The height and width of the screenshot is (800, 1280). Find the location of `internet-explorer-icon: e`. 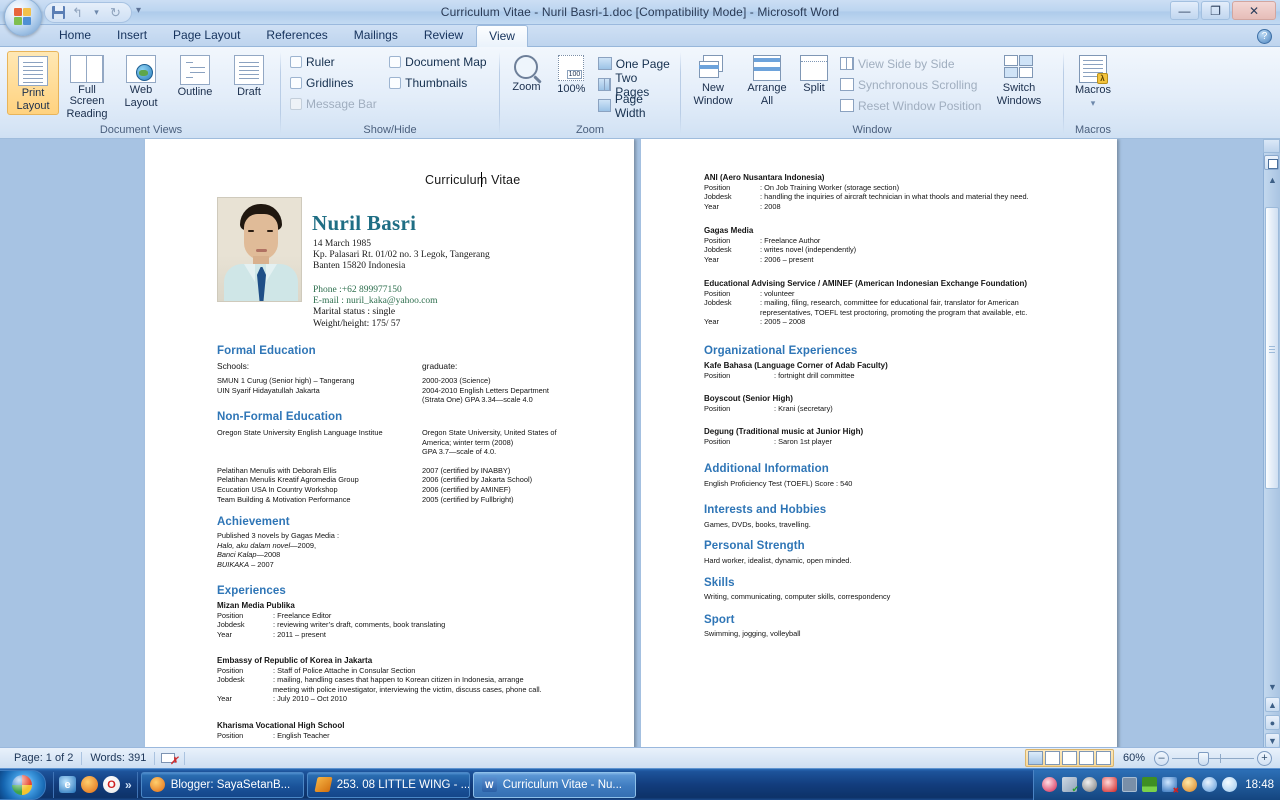

internet-explorer-icon: e is located at coordinates (67, 784).